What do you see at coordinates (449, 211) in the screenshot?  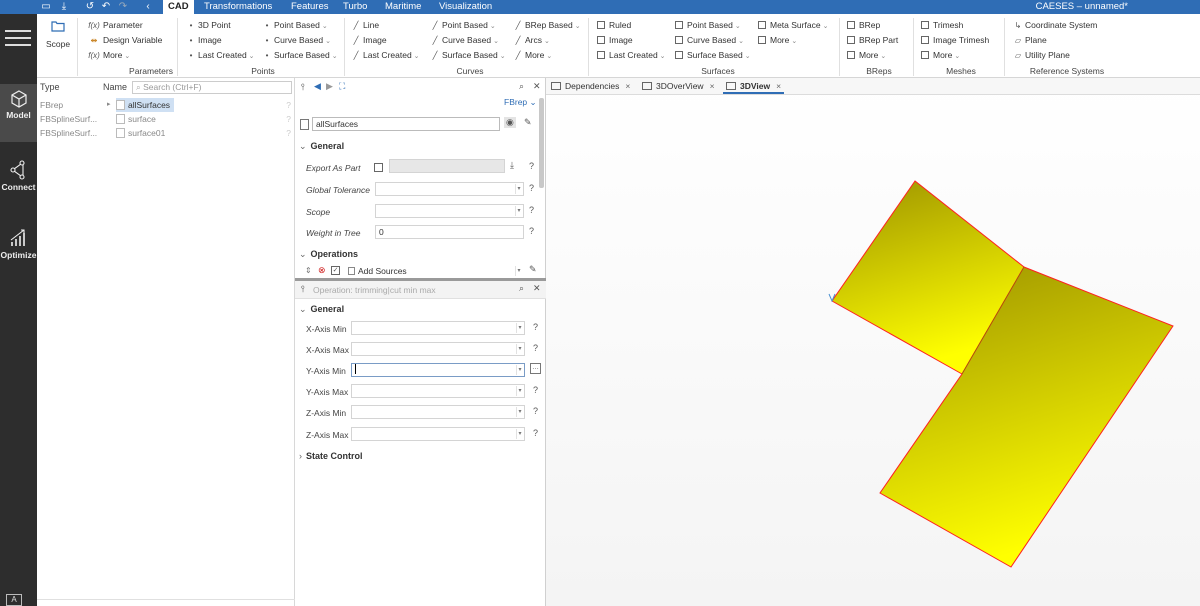 I see `scope-input: ▾` at bounding box center [449, 211].